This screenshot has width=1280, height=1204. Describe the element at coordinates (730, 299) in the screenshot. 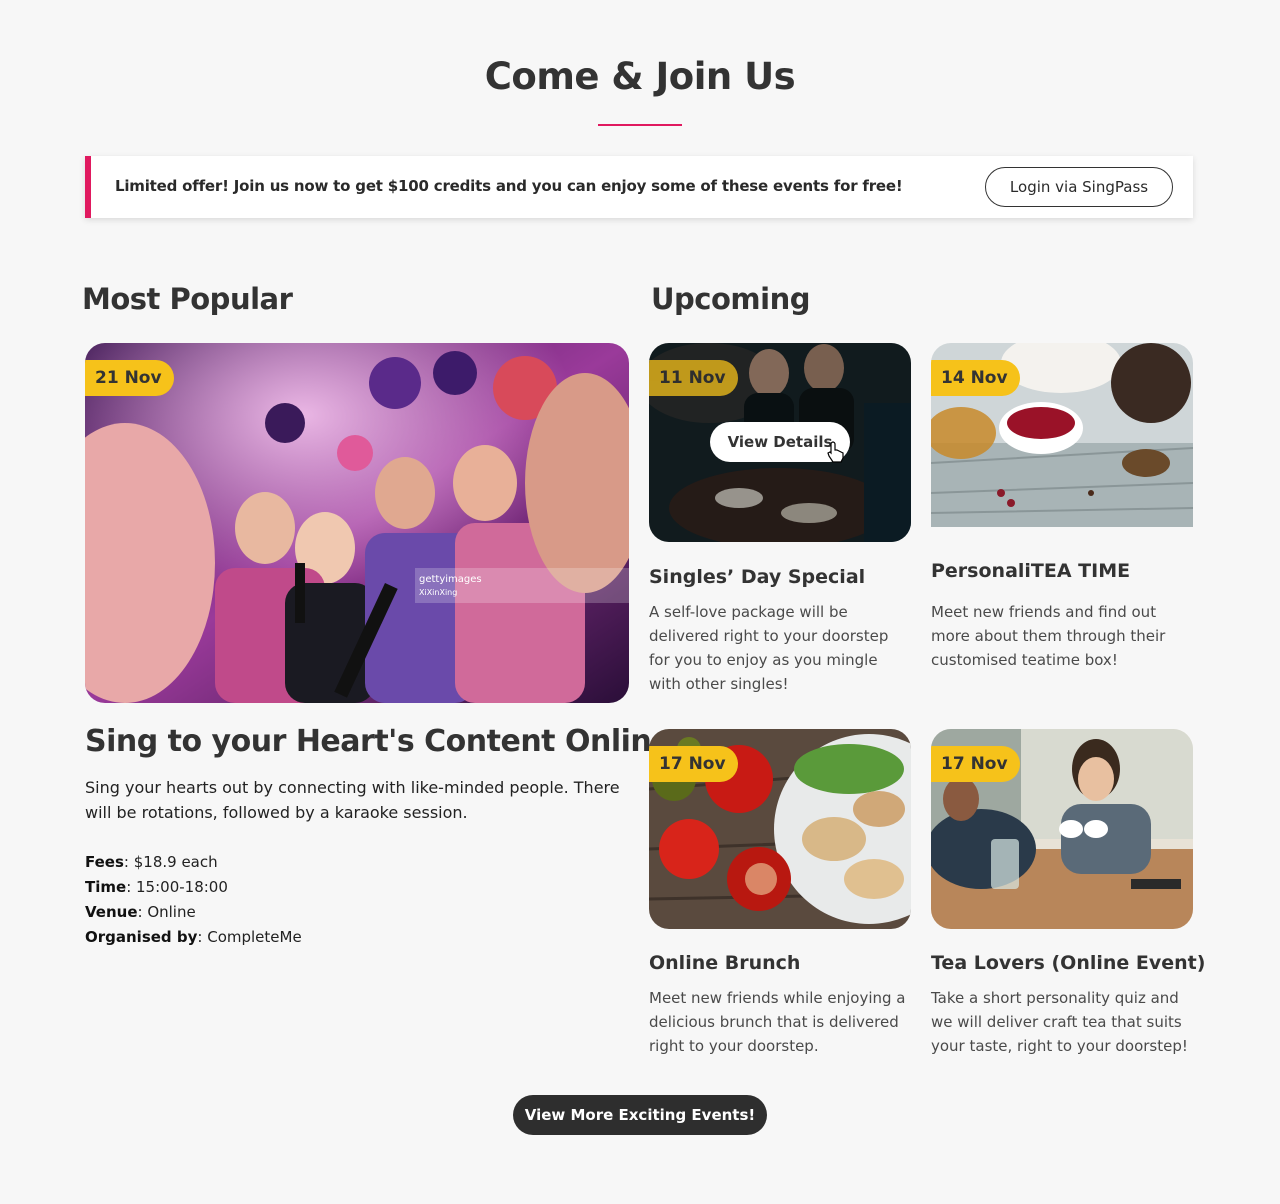

I see `upcoming-heading: Upcoming` at that location.